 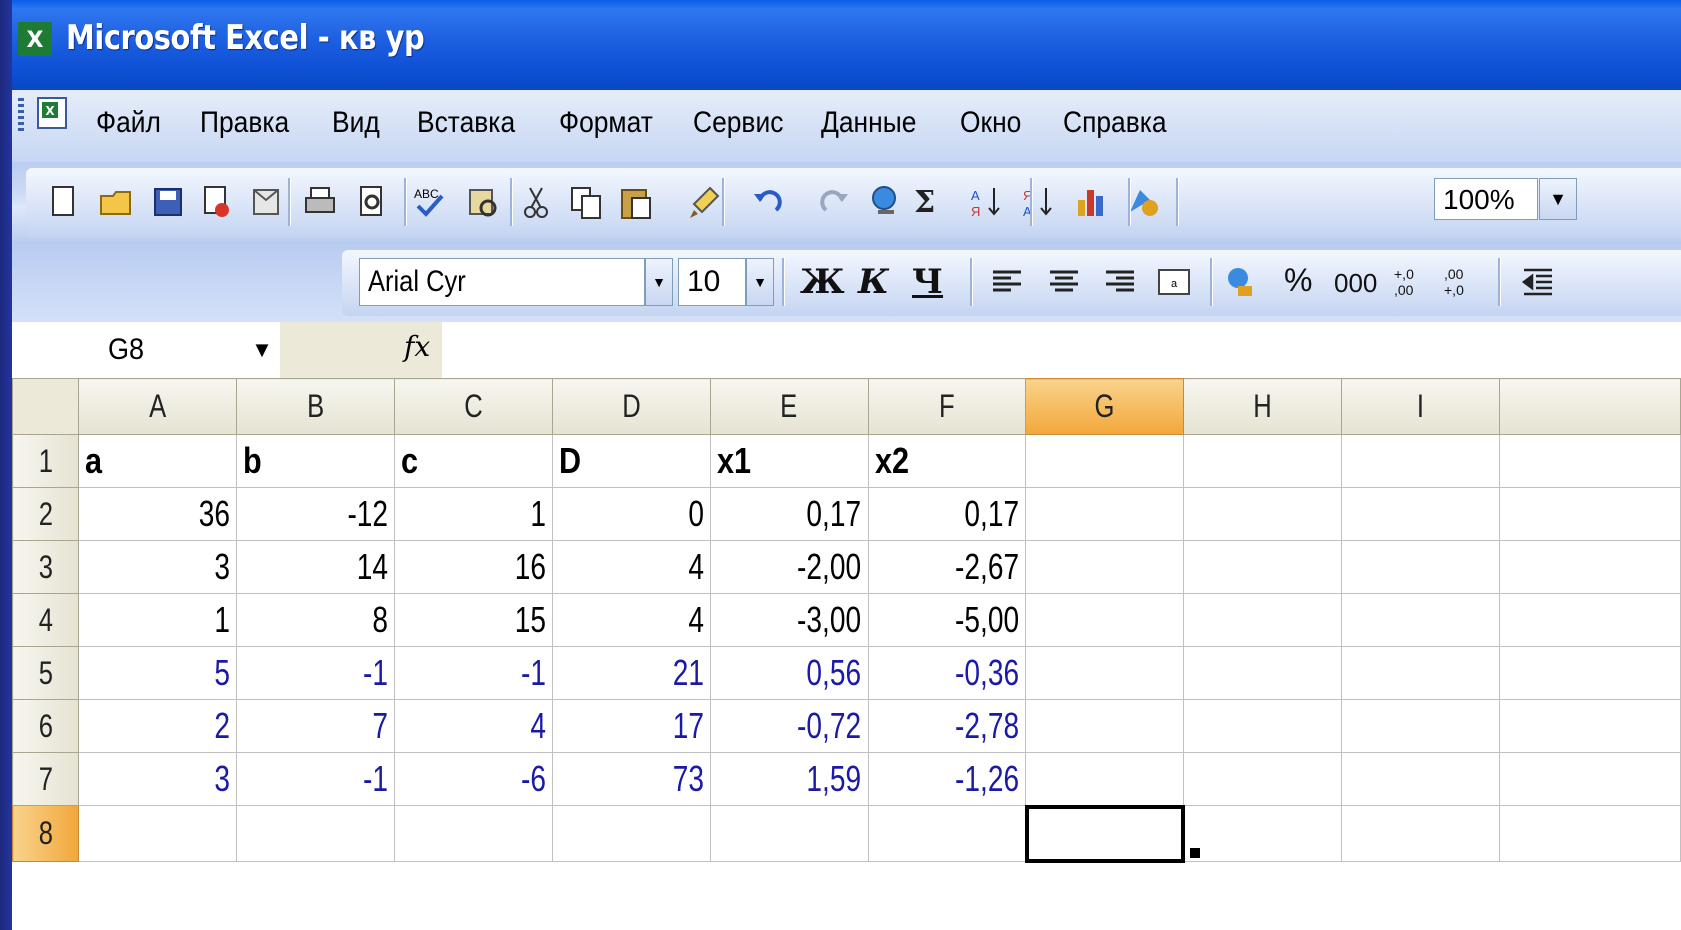 I want to click on menu-insert: Вставка, so click(x=466, y=123).